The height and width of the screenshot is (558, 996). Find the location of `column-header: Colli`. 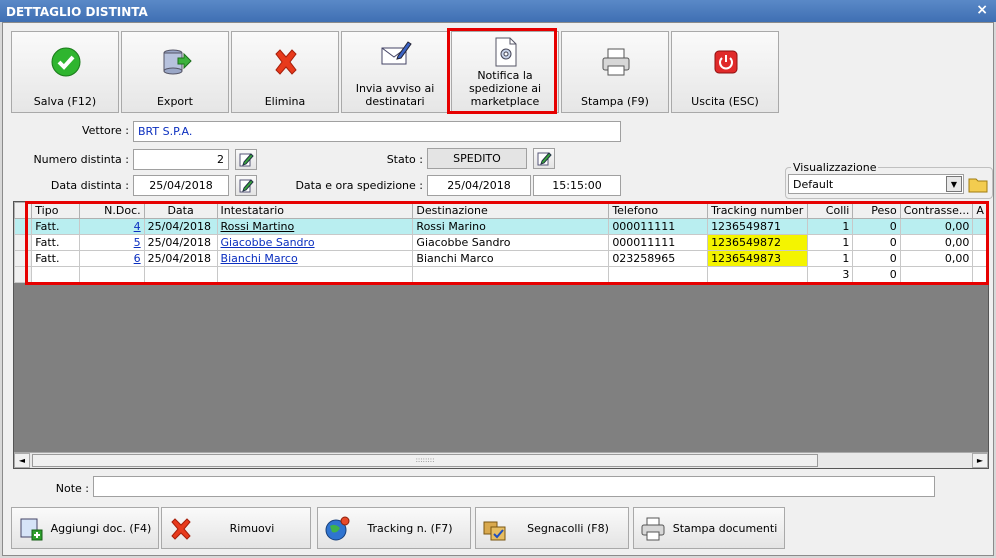

column-header: Colli is located at coordinates (830, 210).